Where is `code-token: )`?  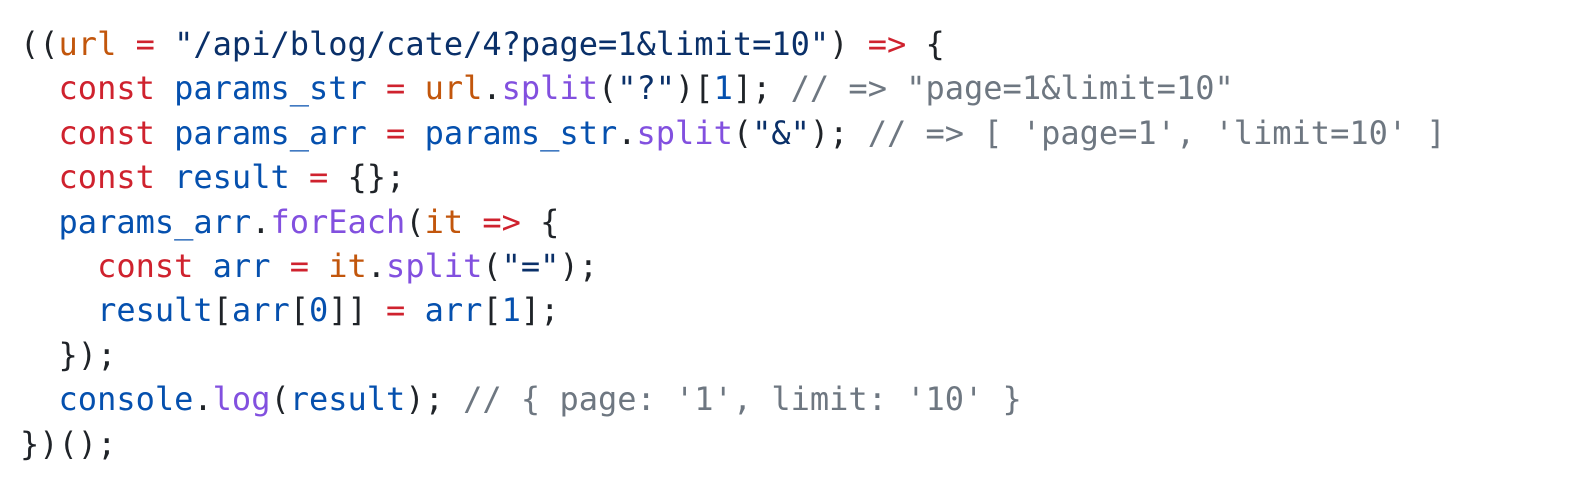 code-token: ) is located at coordinates (848, 44).